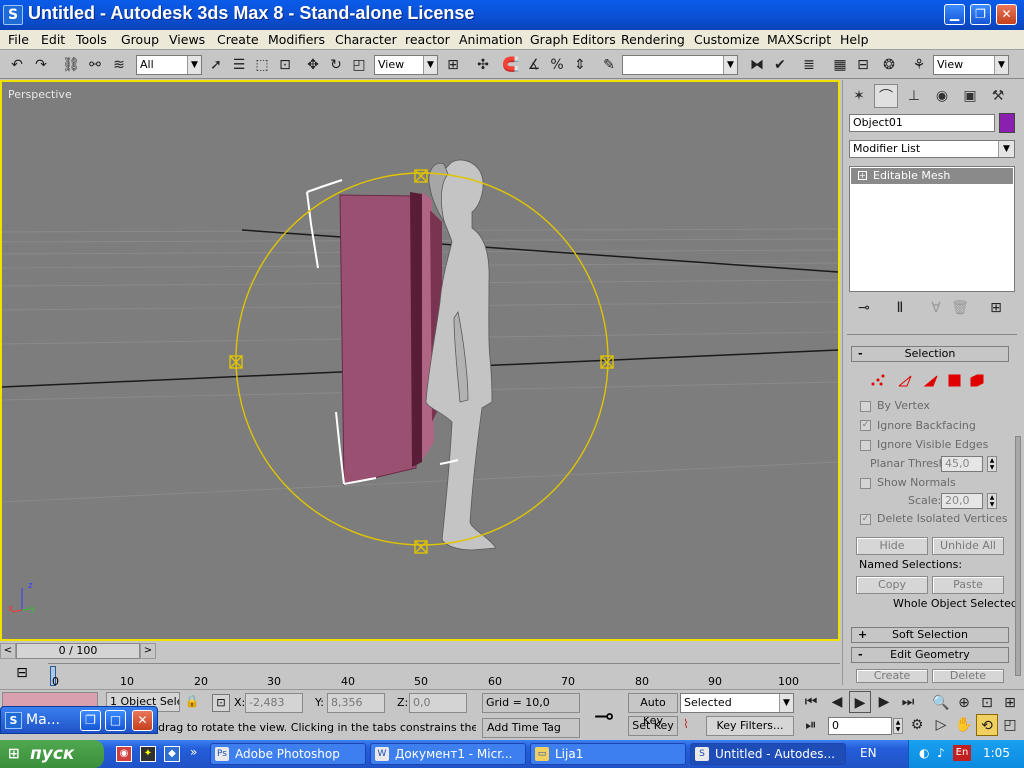  What do you see at coordinates (932, 229) in the screenshot?
I see `modifier-stack: + Editable Mesh` at bounding box center [932, 229].